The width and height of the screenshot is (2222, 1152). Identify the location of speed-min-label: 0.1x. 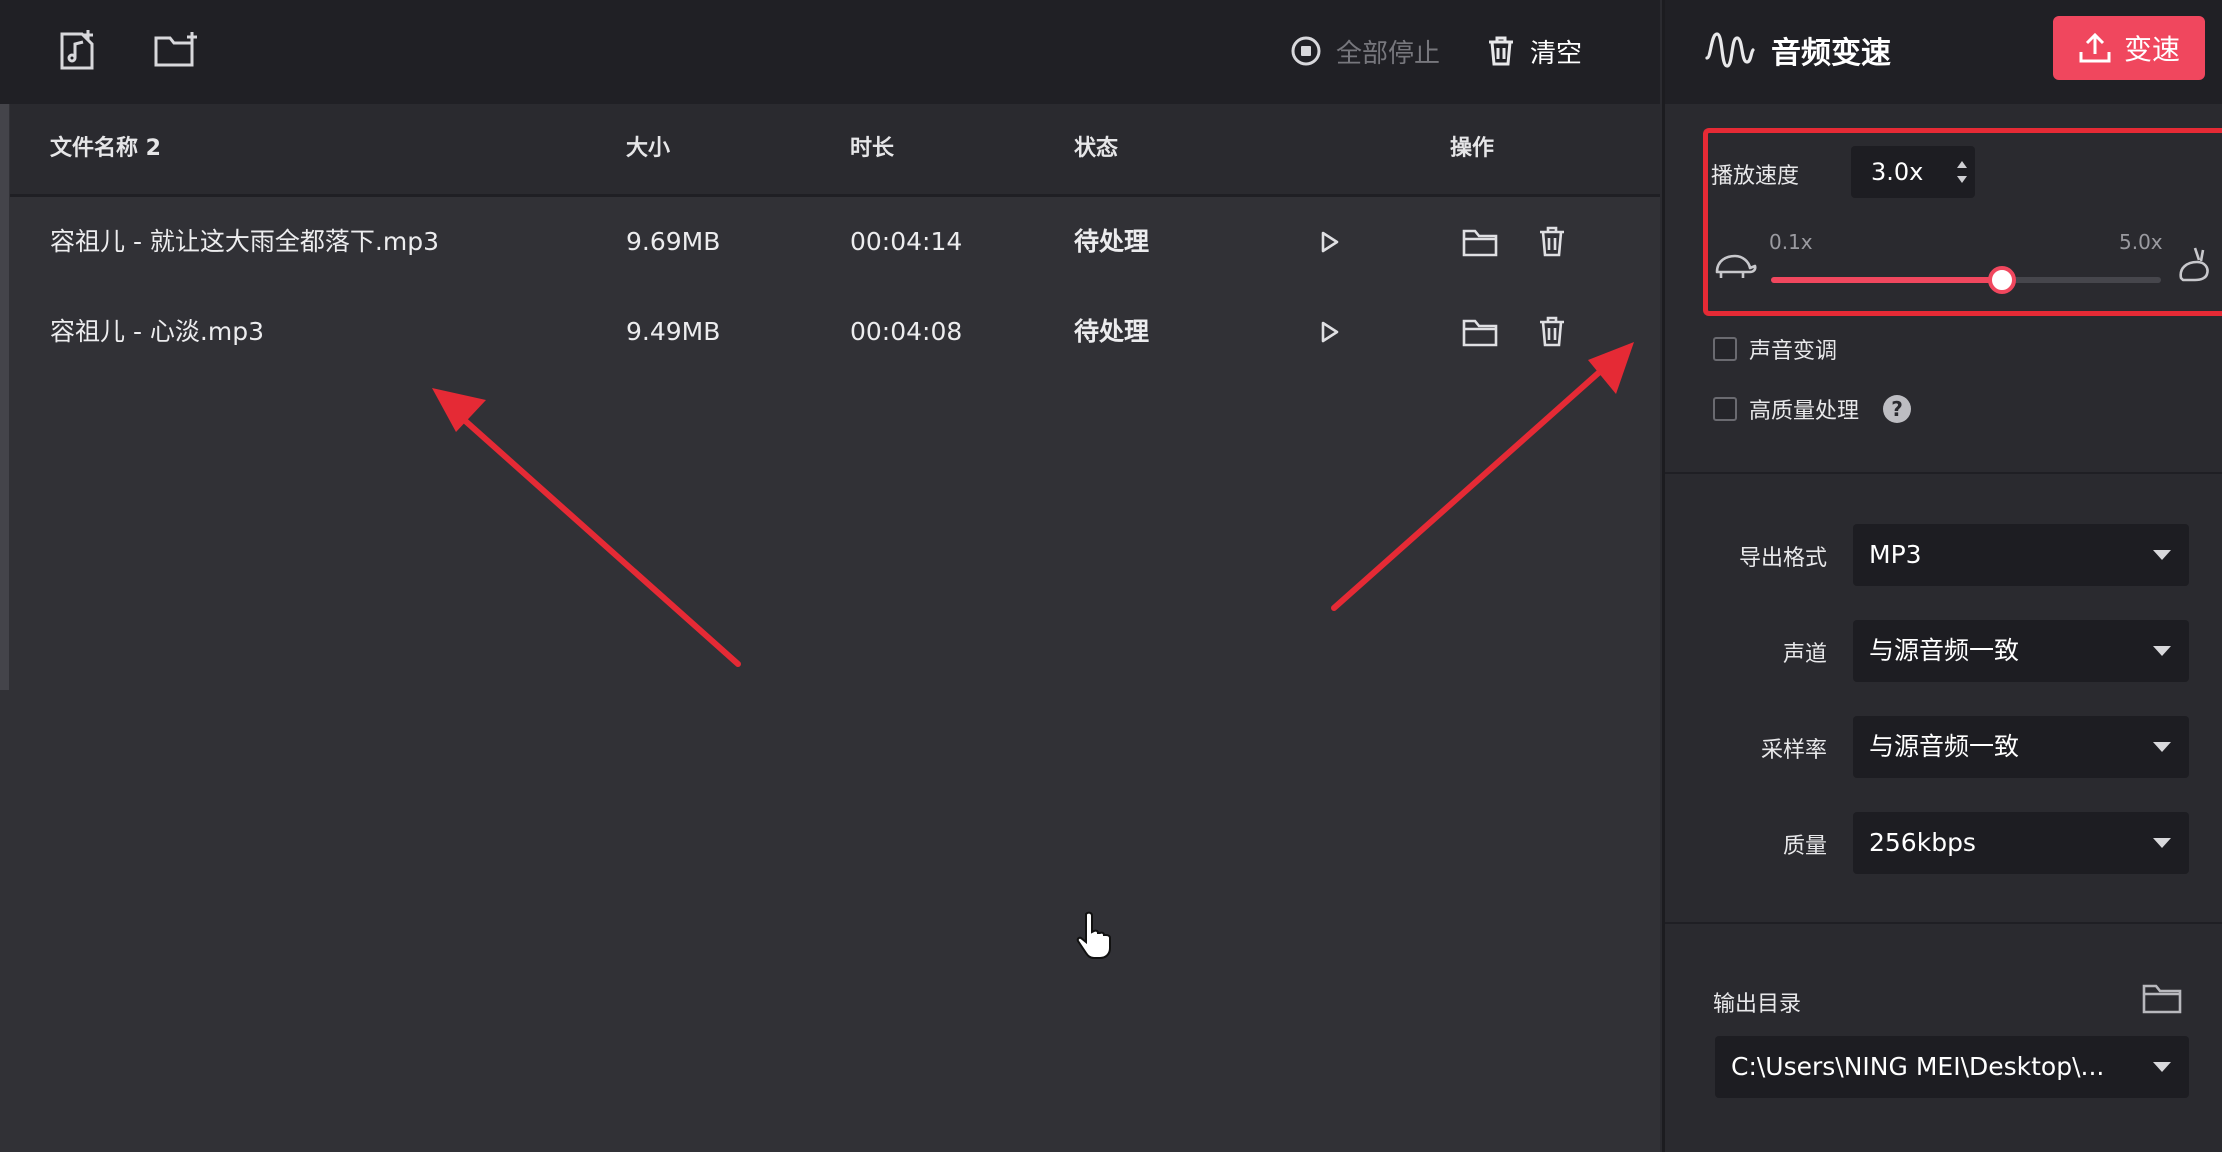
(1791, 242).